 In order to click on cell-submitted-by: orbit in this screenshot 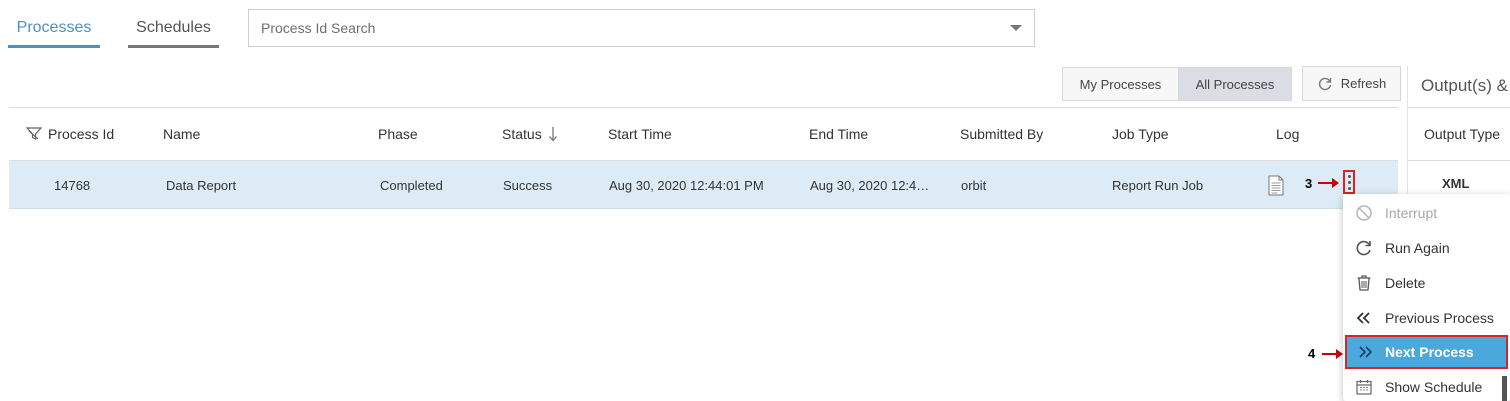, I will do `click(974, 185)`.